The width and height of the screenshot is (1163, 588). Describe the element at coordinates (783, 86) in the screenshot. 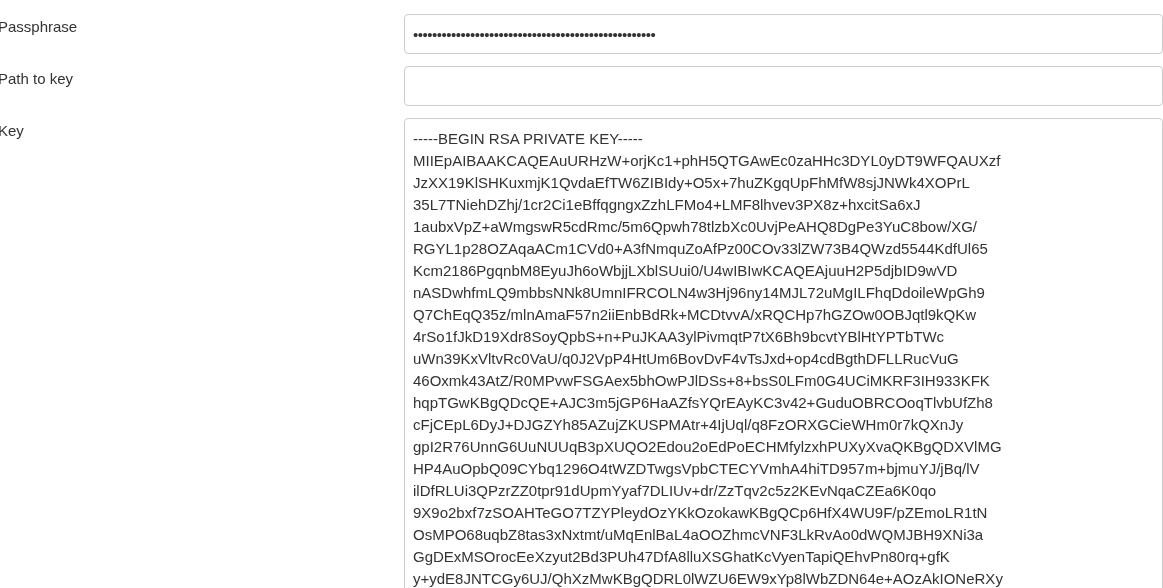

I see `input-field` at that location.